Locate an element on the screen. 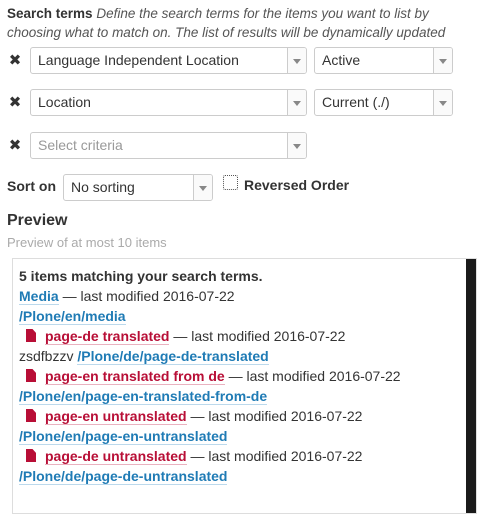 The height and width of the screenshot is (524, 495). list-item-path: /Plone/en/page-en-untranslated is located at coordinates (241, 436).